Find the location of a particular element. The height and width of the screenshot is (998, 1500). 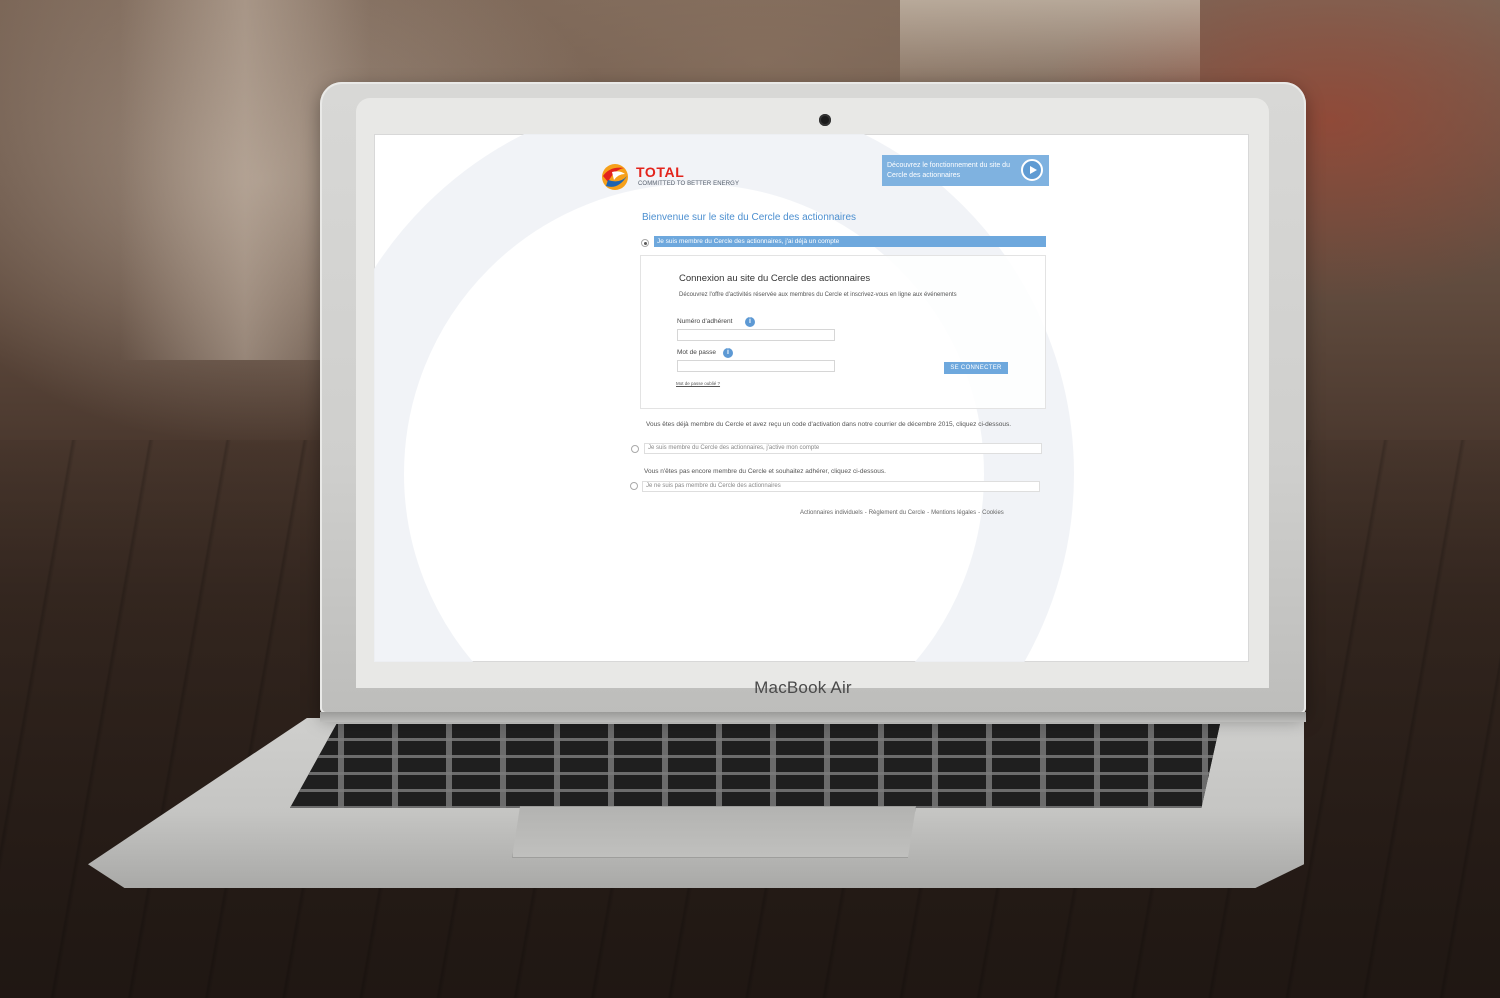

footer-link-individual-shareholders: Actionnaires individuels is located at coordinates (831, 513).